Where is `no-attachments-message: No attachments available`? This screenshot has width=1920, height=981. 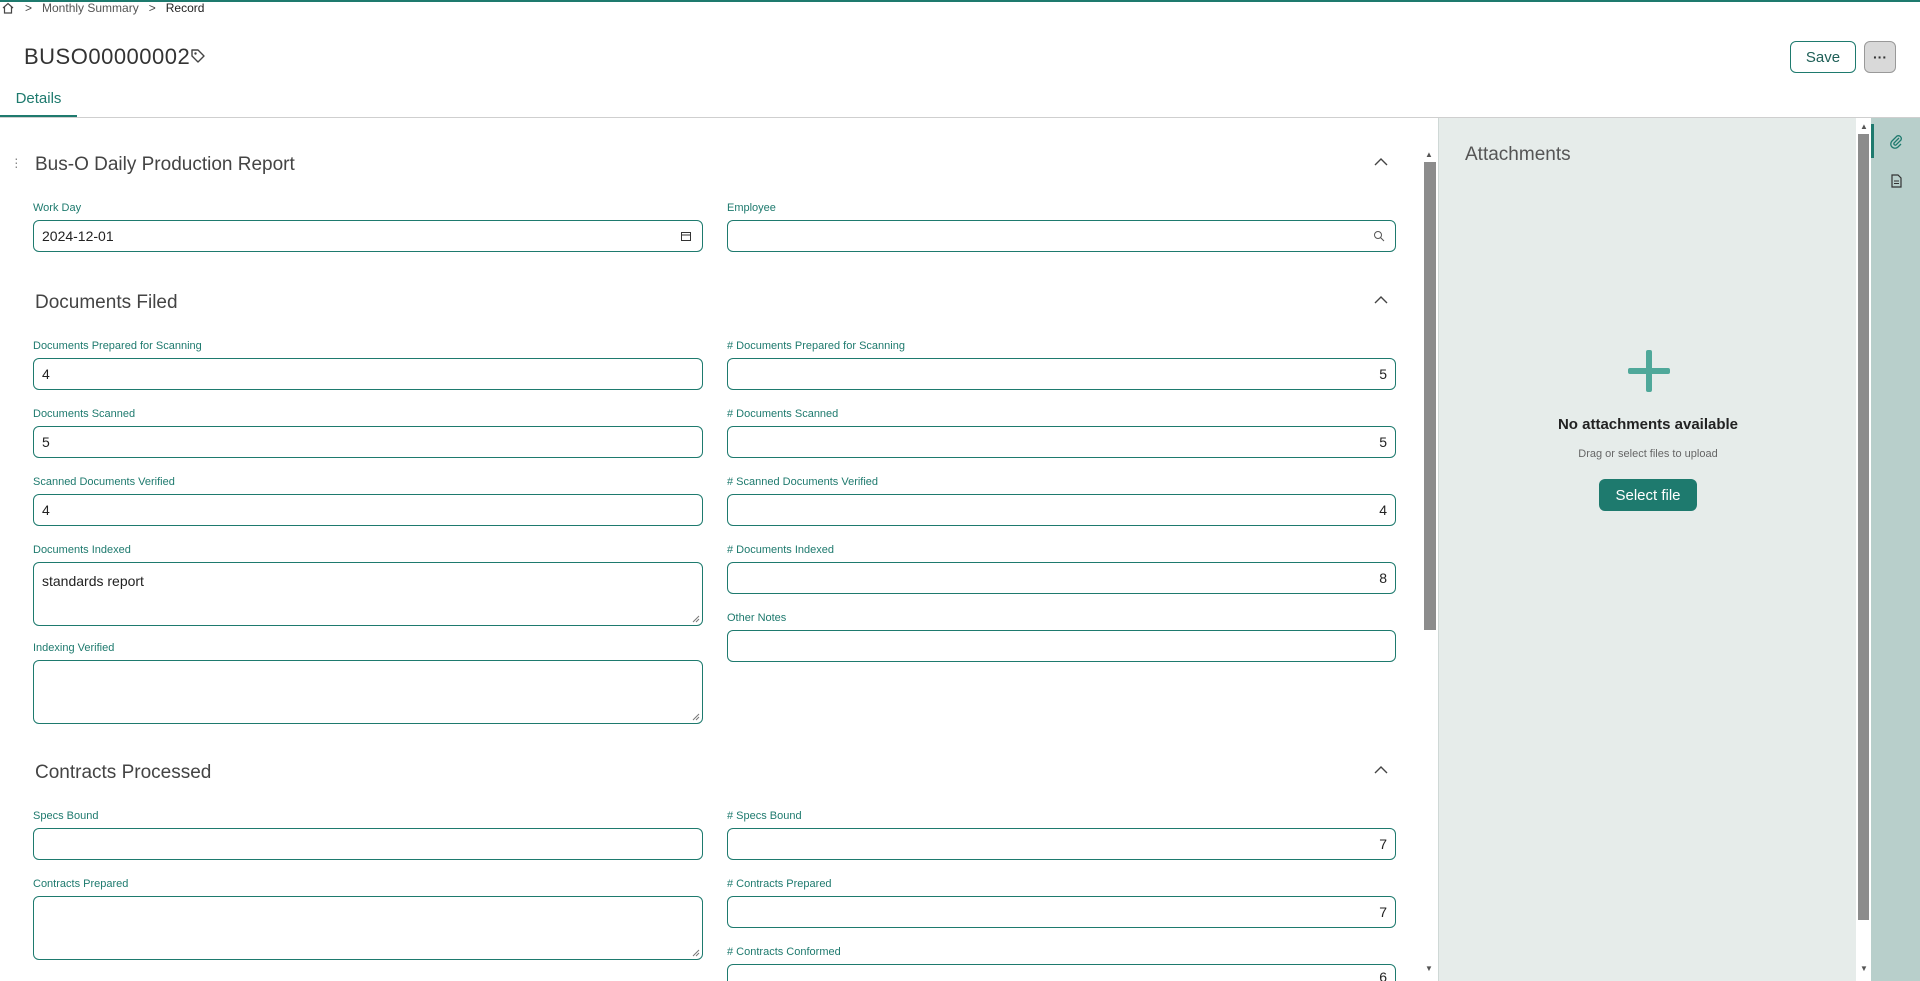
no-attachments-message: No attachments available is located at coordinates (1648, 424).